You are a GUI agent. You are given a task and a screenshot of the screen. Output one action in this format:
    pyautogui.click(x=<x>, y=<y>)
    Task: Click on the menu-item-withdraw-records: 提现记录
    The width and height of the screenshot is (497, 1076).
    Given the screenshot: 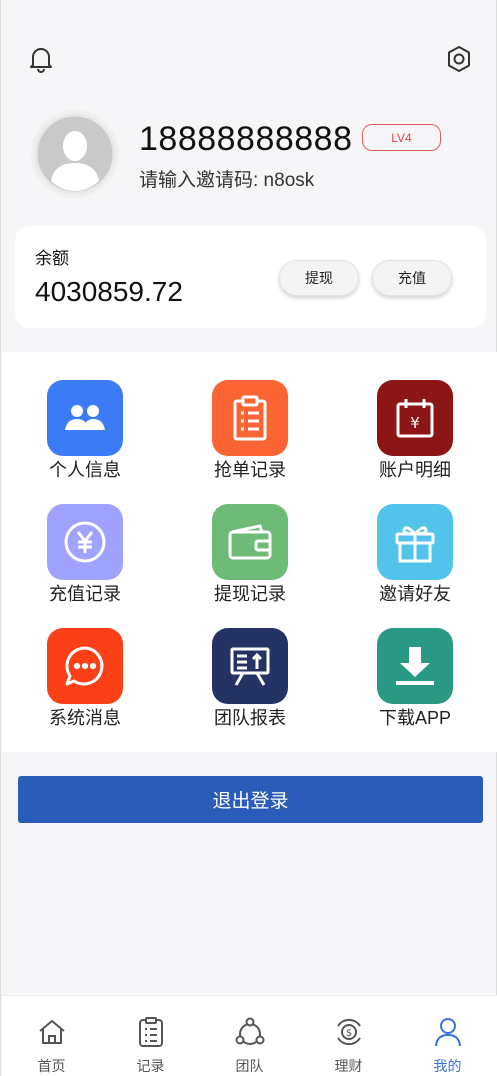 What is the action you would take?
    pyautogui.click(x=250, y=559)
    